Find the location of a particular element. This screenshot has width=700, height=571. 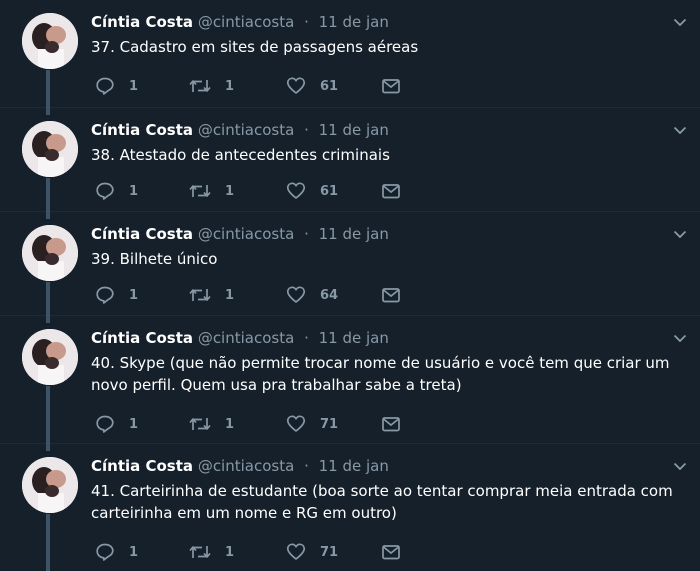

tweet-text: 38. Atestado de antecedentes criminais is located at coordinates (240, 155).